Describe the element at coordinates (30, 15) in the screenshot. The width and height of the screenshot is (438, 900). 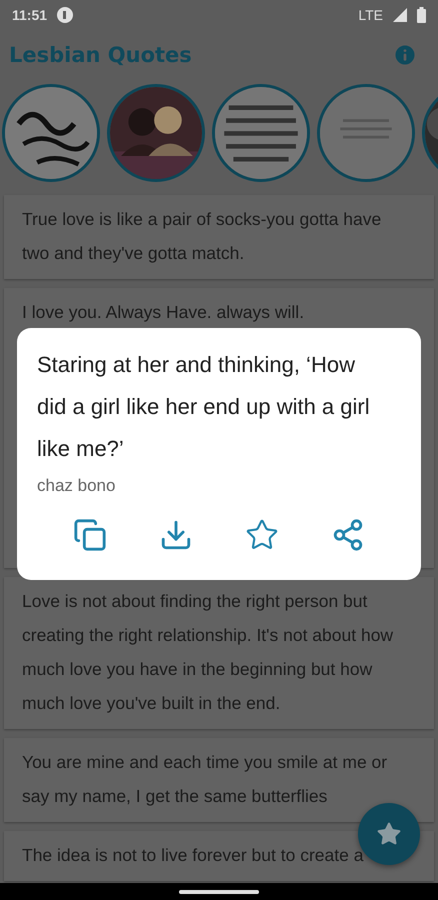
I see `status-time: 11:51` at that location.